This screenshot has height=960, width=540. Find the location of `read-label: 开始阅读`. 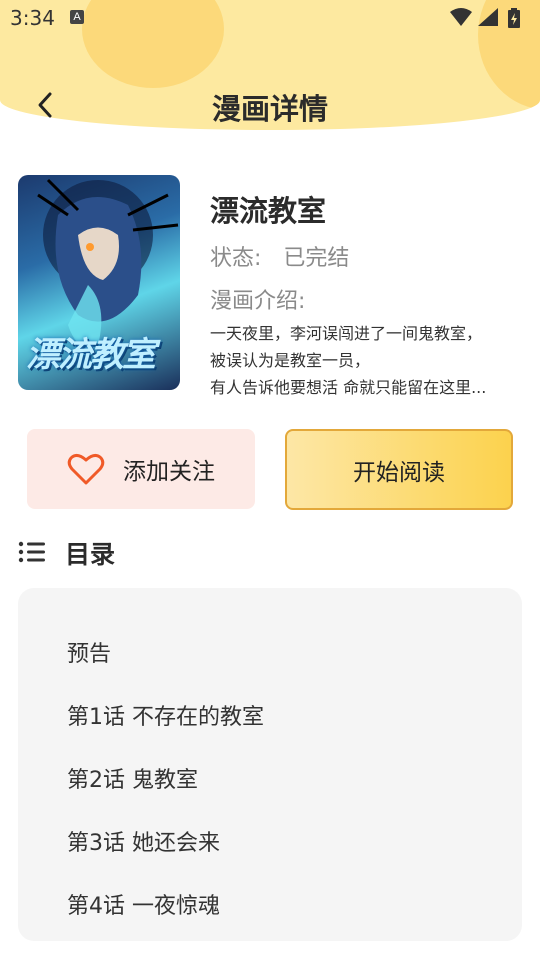

read-label: 开始阅读 is located at coordinates (399, 472).